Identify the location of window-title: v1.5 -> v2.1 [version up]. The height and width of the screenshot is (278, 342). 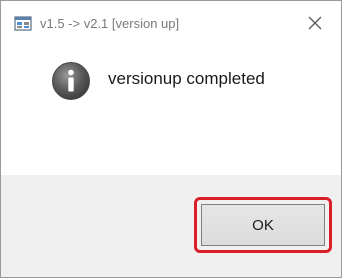
(110, 23).